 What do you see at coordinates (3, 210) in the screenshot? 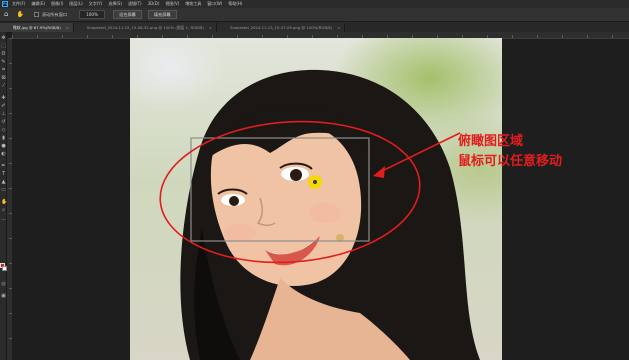
I see `zoom-tool-icon: ⌕` at bounding box center [3, 210].